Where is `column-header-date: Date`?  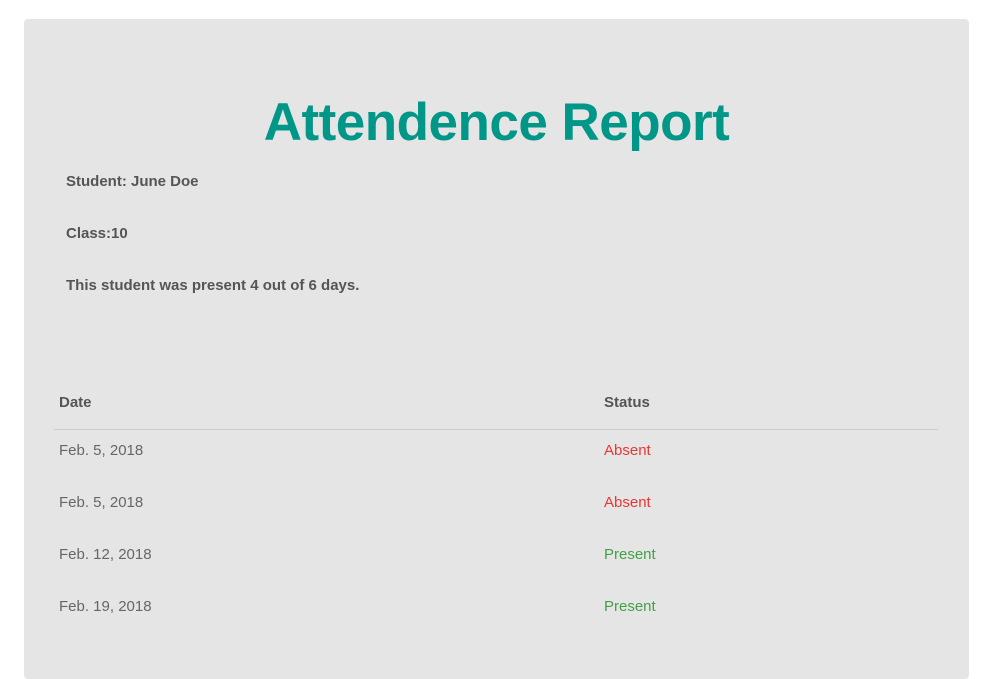 column-header-date: Date is located at coordinates (75, 402).